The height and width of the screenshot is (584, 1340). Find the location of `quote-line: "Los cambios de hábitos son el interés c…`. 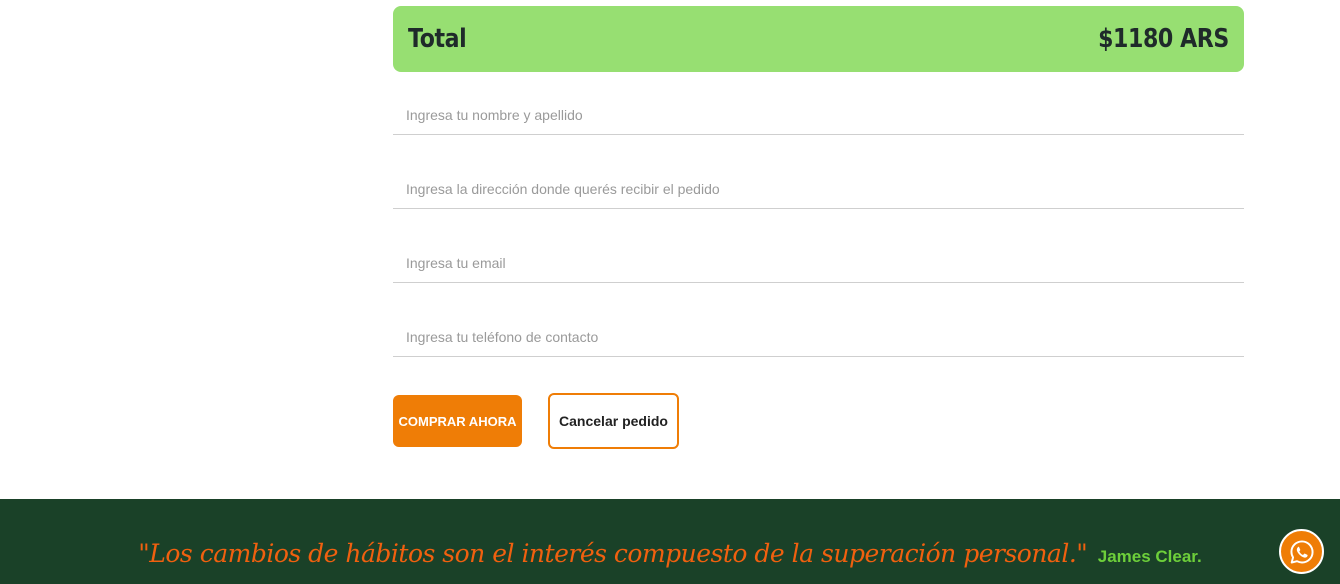

quote-line: "Los cambios de hábitos son el interés c… is located at coordinates (670, 553).